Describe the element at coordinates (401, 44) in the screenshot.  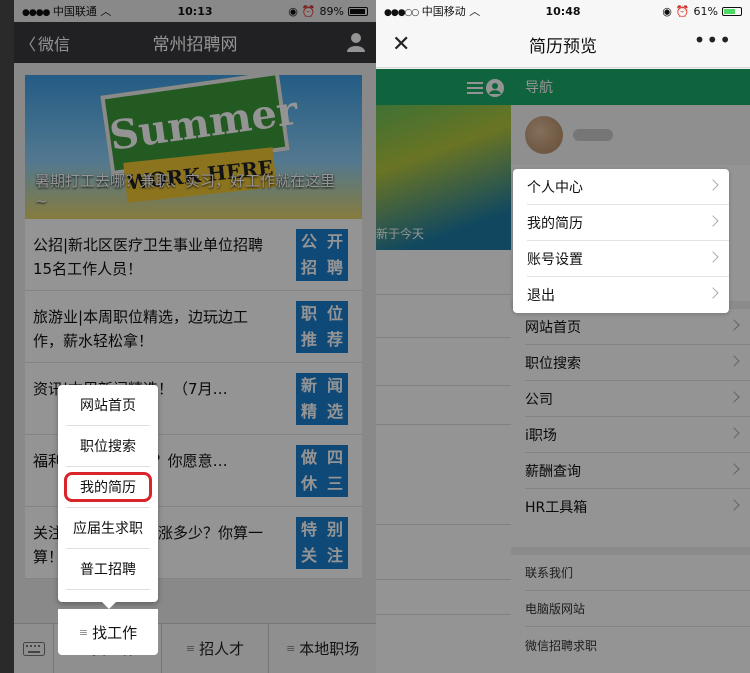
I see `close-button: ✕` at that location.